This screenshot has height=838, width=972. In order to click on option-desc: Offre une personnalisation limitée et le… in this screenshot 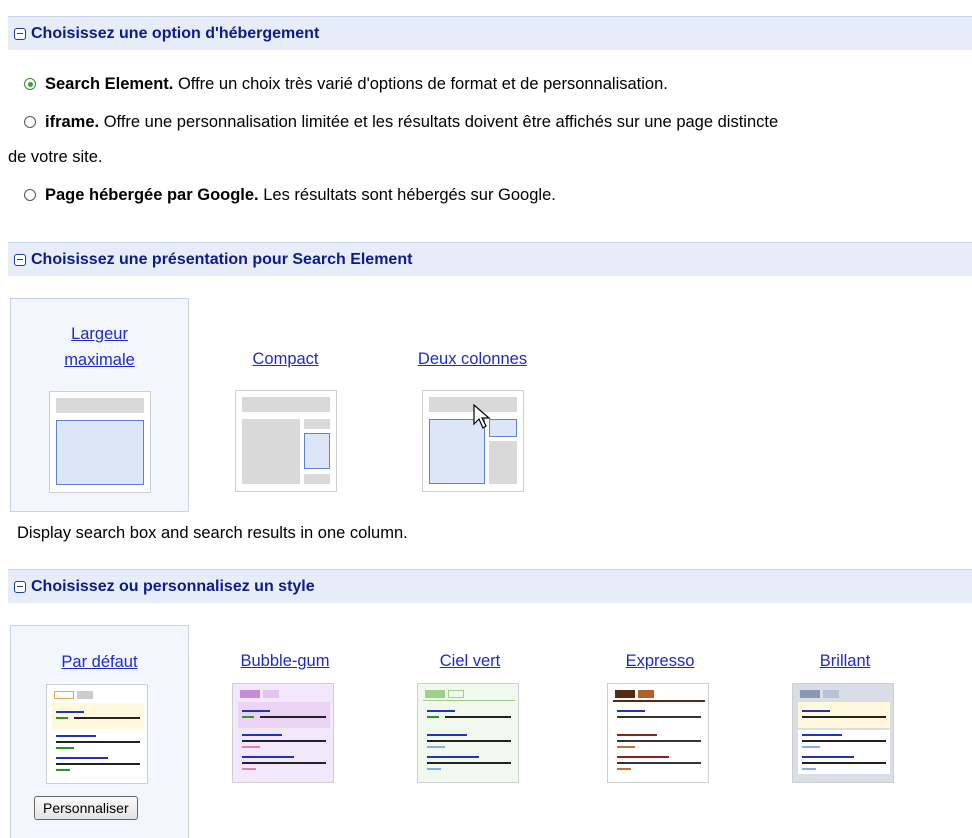, I will do `click(439, 122)`.